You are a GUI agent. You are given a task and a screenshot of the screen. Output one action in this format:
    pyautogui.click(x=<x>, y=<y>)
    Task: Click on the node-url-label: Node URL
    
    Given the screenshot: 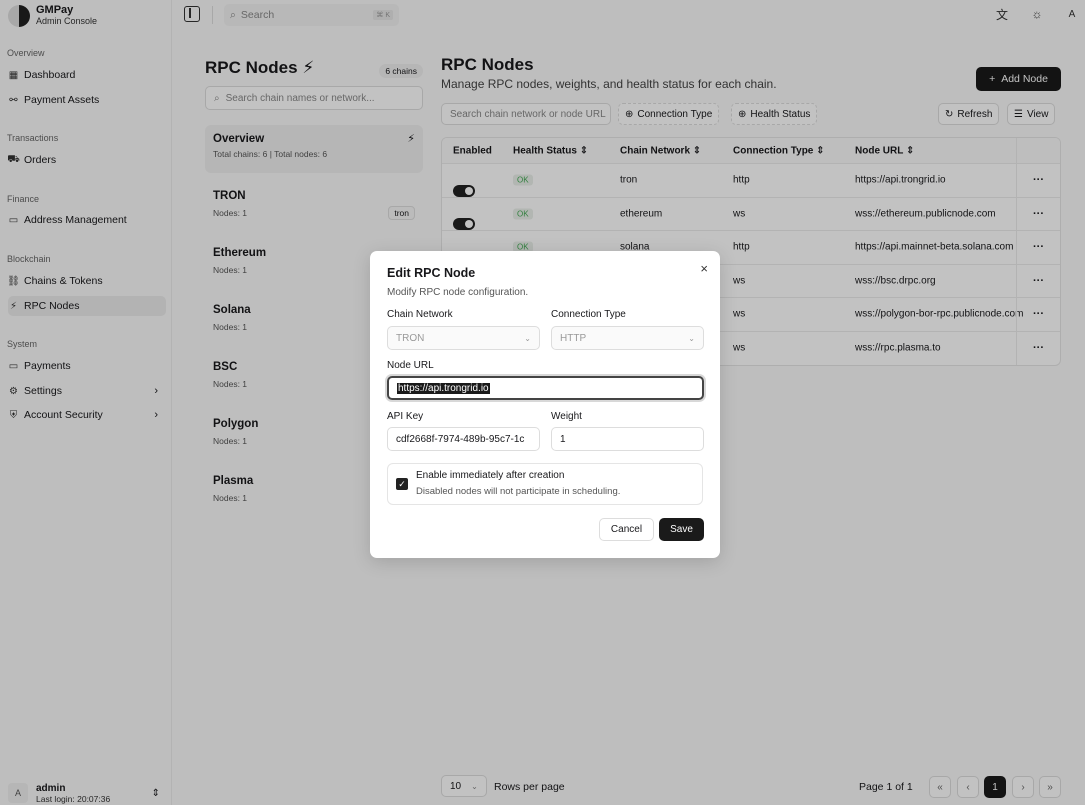 What is the action you would take?
    pyautogui.click(x=410, y=365)
    